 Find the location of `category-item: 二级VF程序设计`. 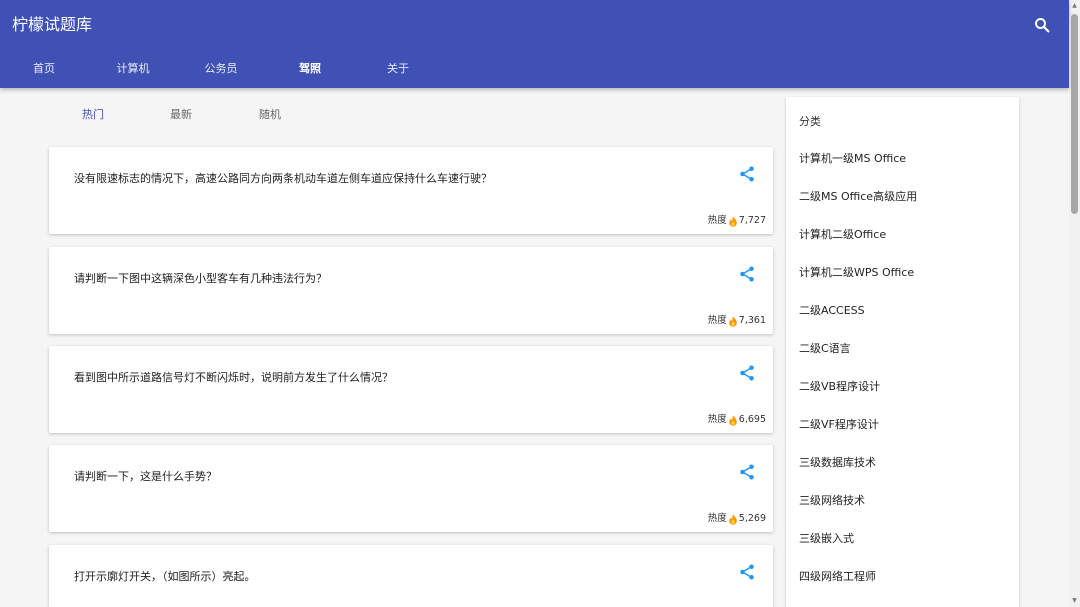

category-item: 二级VF程序设计 is located at coordinates (902, 425).